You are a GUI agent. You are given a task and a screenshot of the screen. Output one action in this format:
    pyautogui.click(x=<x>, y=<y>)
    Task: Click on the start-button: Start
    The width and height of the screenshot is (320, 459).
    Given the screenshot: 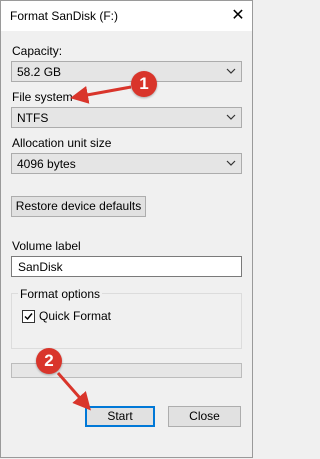 What is the action you would take?
    pyautogui.click(x=120, y=416)
    